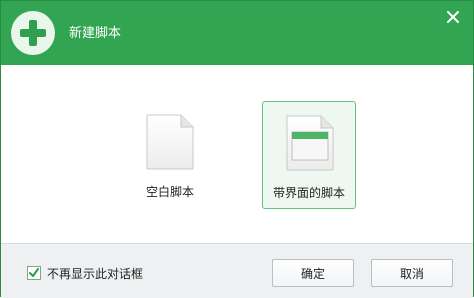 This screenshot has width=474, height=298. What do you see at coordinates (33, 33) in the screenshot?
I see `plus-icon` at bounding box center [33, 33].